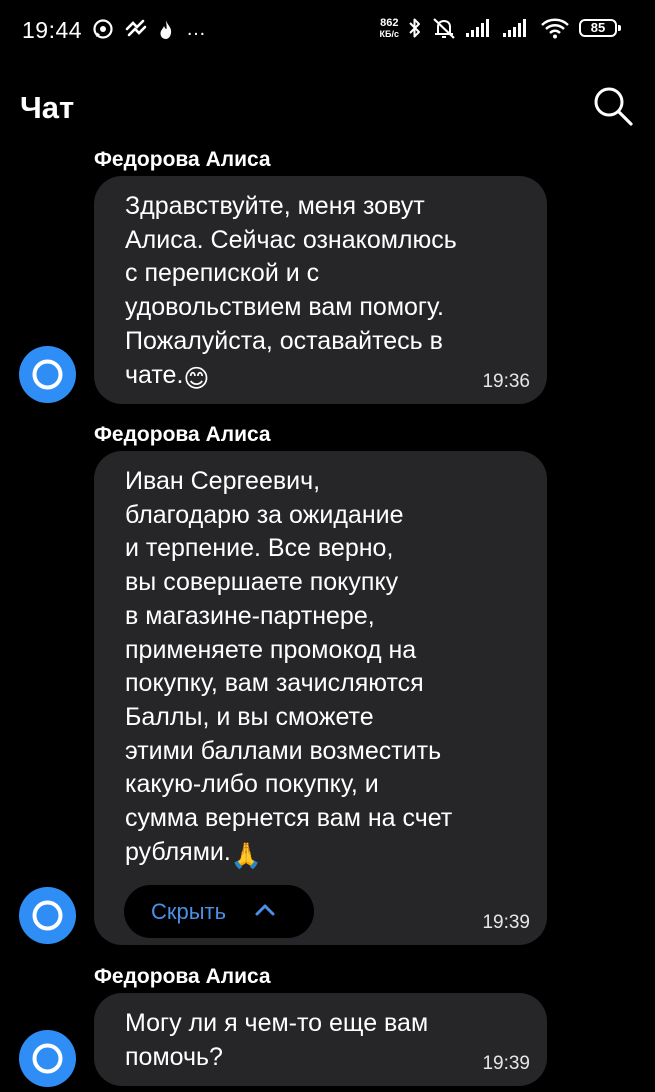  I want to click on status-bar: 19:44 … 862 КБ/с 85, so click(327, 32).